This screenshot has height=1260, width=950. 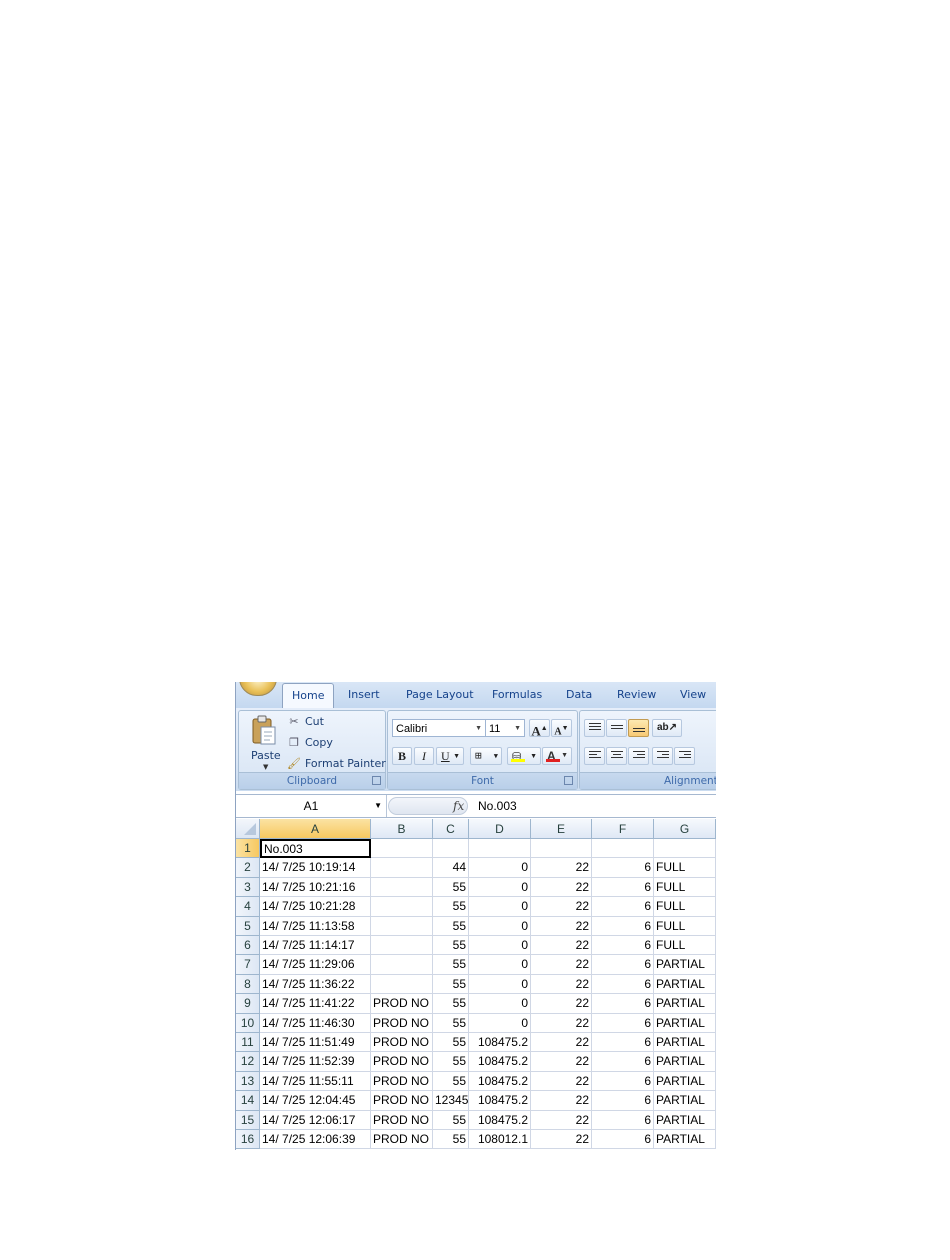 What do you see at coordinates (248, 984) in the screenshot?
I see `row-header-8: 8` at bounding box center [248, 984].